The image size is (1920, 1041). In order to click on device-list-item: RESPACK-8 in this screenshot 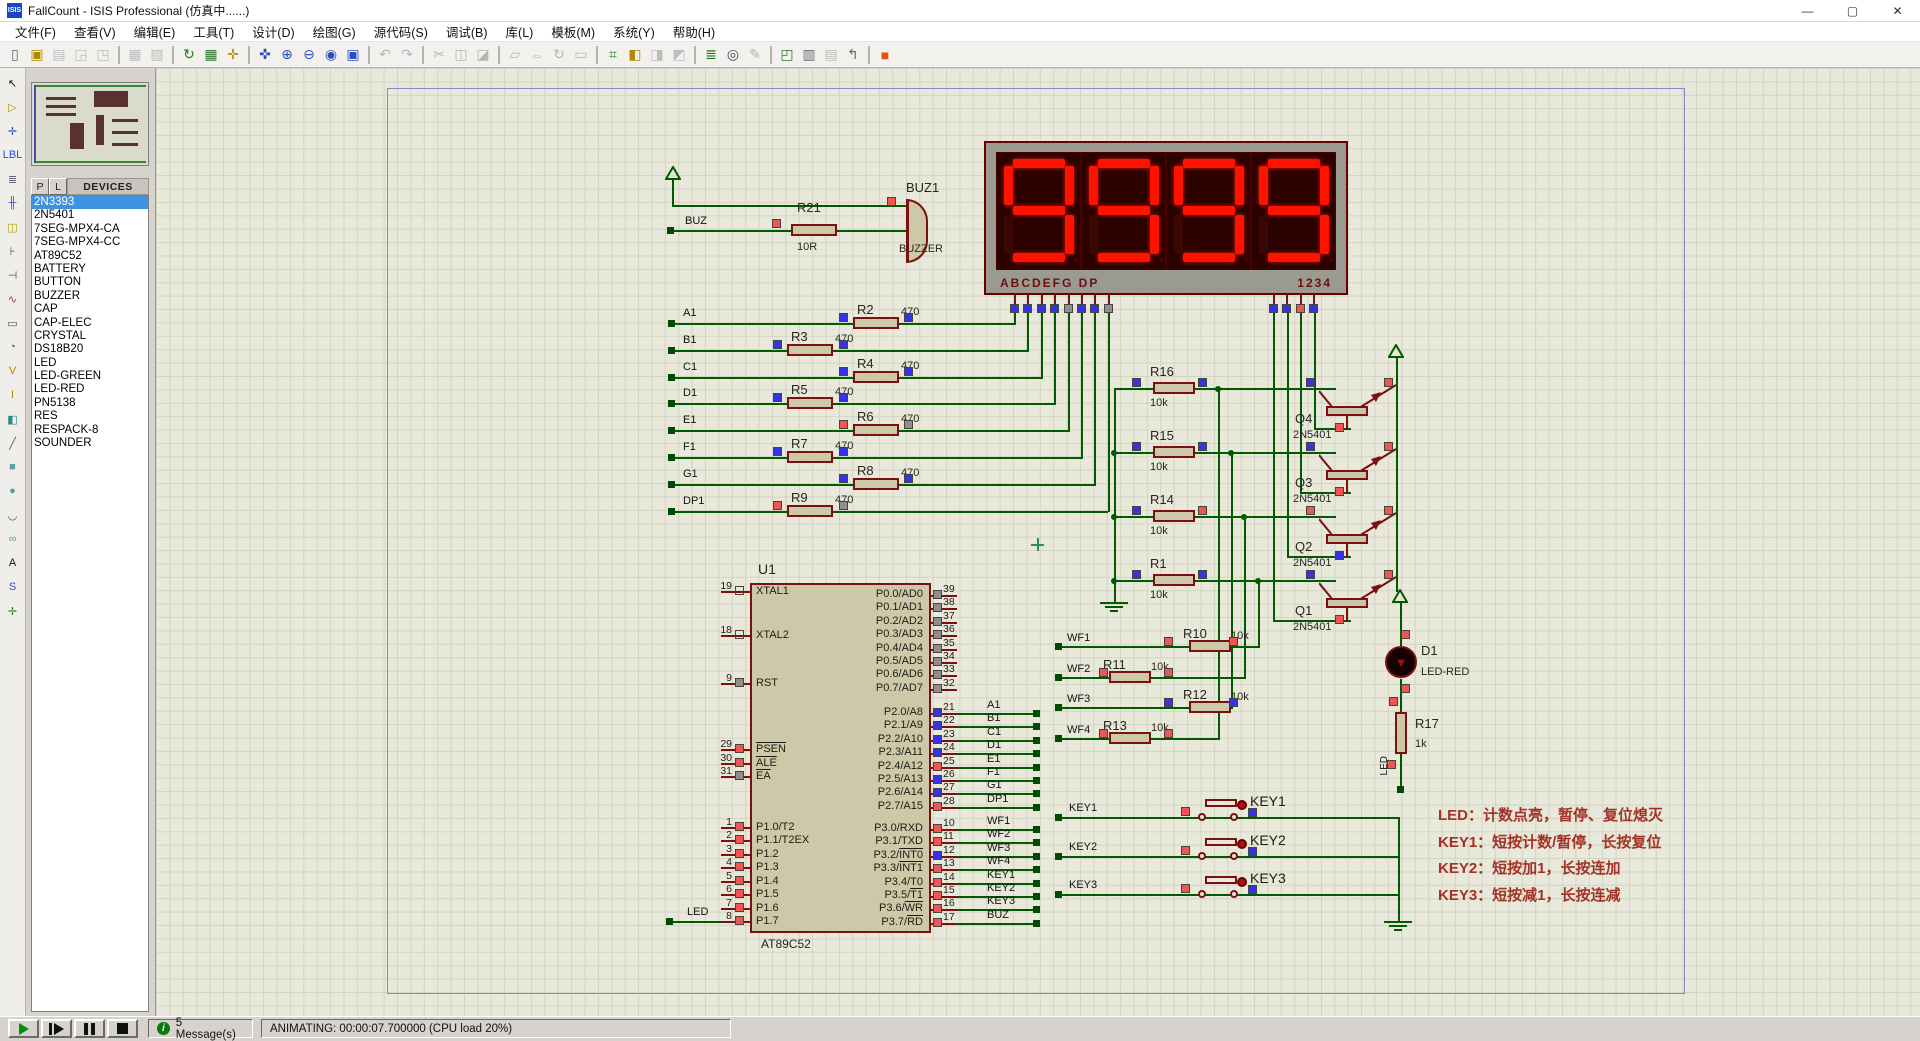, I will do `click(90, 430)`.